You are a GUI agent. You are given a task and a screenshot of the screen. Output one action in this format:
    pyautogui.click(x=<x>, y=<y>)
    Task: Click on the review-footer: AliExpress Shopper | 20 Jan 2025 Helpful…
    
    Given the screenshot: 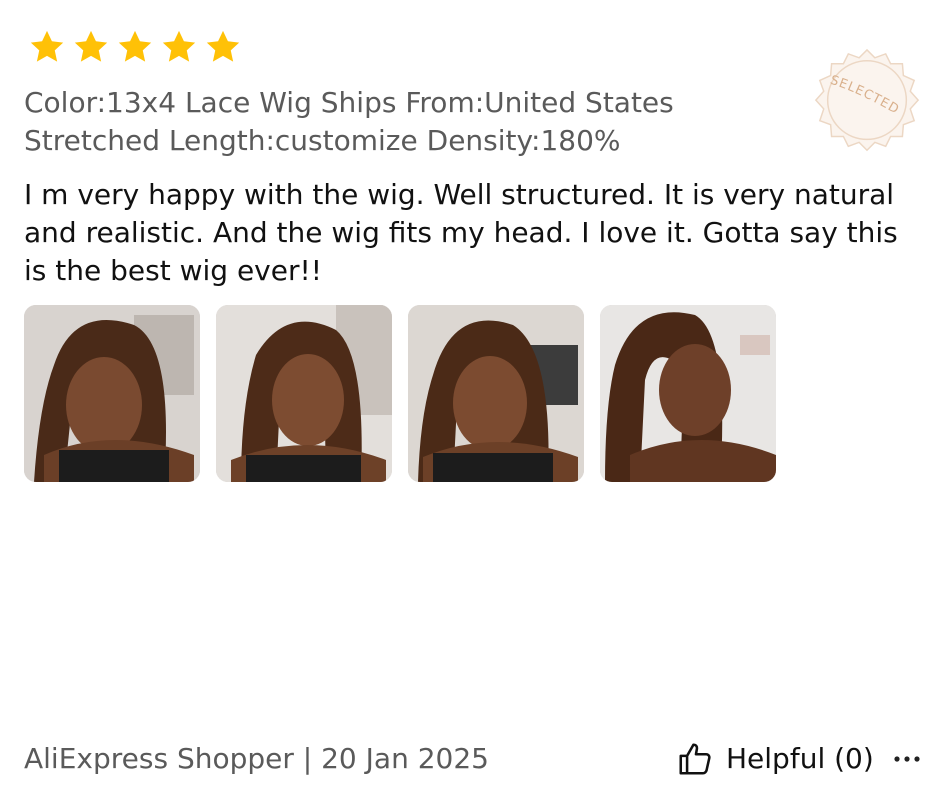 What is the action you would take?
    pyautogui.click(x=474, y=759)
    